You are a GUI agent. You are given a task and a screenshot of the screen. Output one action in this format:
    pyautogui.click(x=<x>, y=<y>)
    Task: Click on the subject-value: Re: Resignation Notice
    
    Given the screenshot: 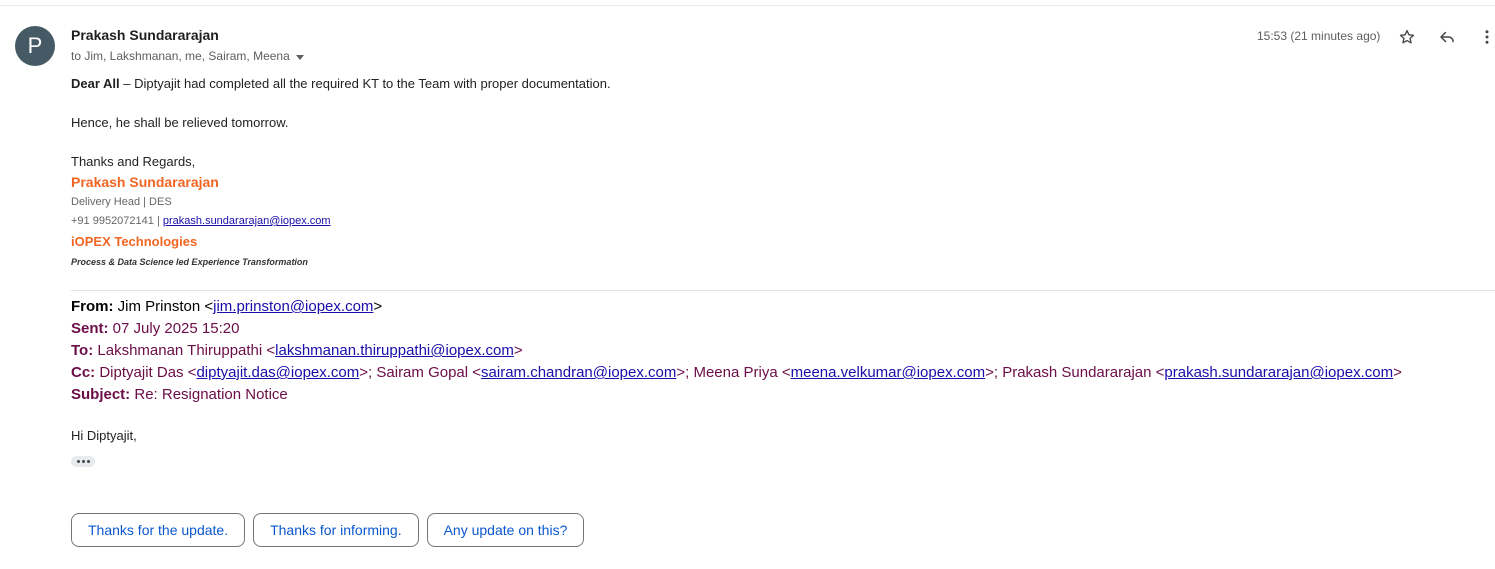 What is the action you would take?
    pyautogui.click(x=209, y=394)
    